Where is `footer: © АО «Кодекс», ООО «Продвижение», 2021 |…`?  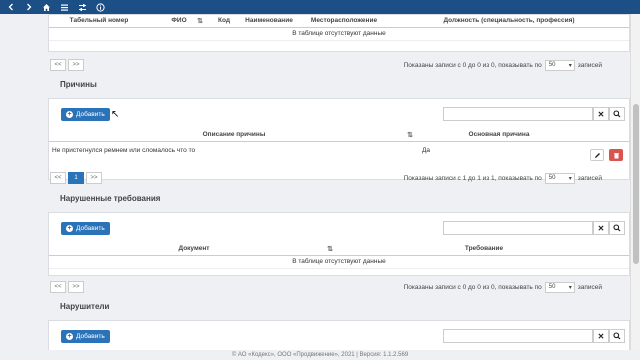
footer: © АО «Кодекс», ООО «Продвижение», 2021 |… is located at coordinates (320, 355).